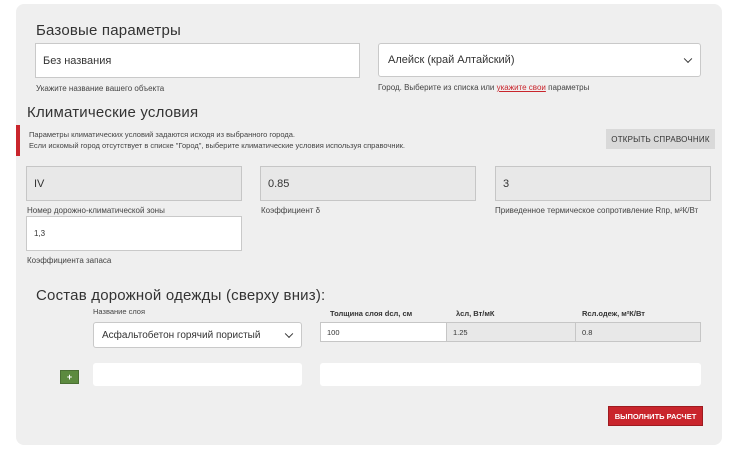 The image size is (743, 454). I want to click on add-layer-button: +, so click(69, 377).